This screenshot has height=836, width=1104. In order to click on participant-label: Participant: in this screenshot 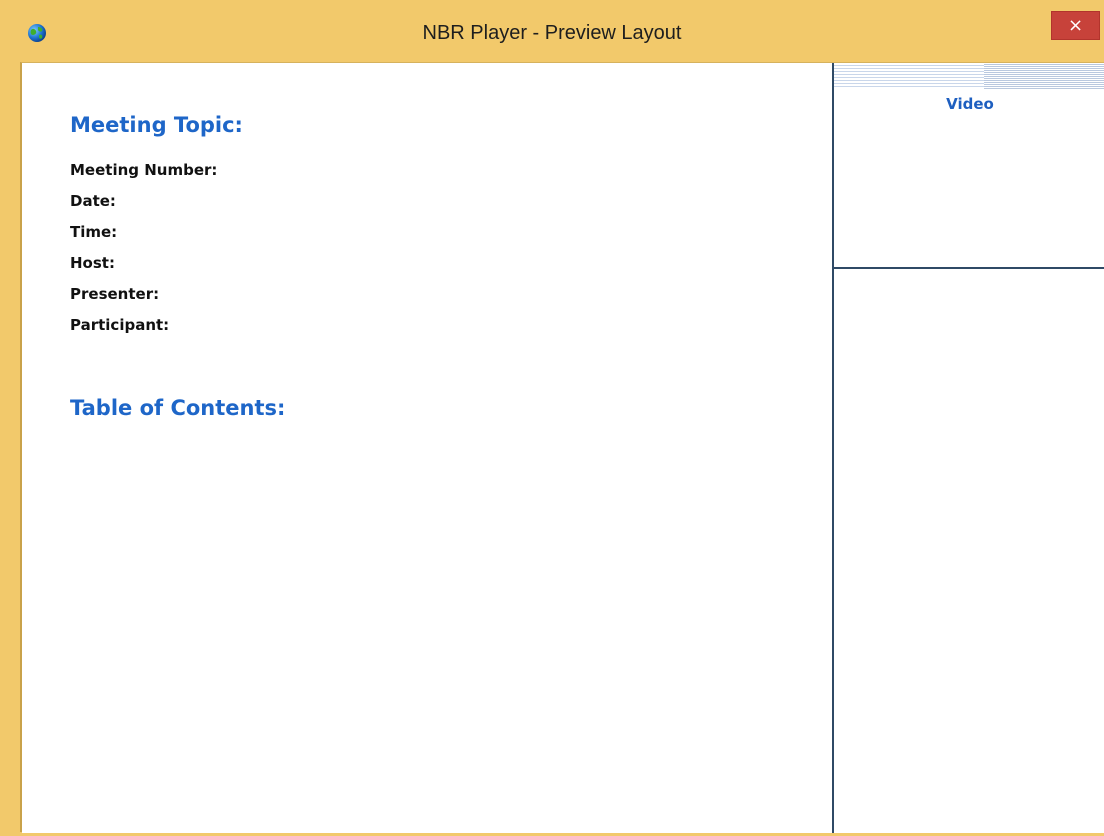, I will do `click(120, 325)`.